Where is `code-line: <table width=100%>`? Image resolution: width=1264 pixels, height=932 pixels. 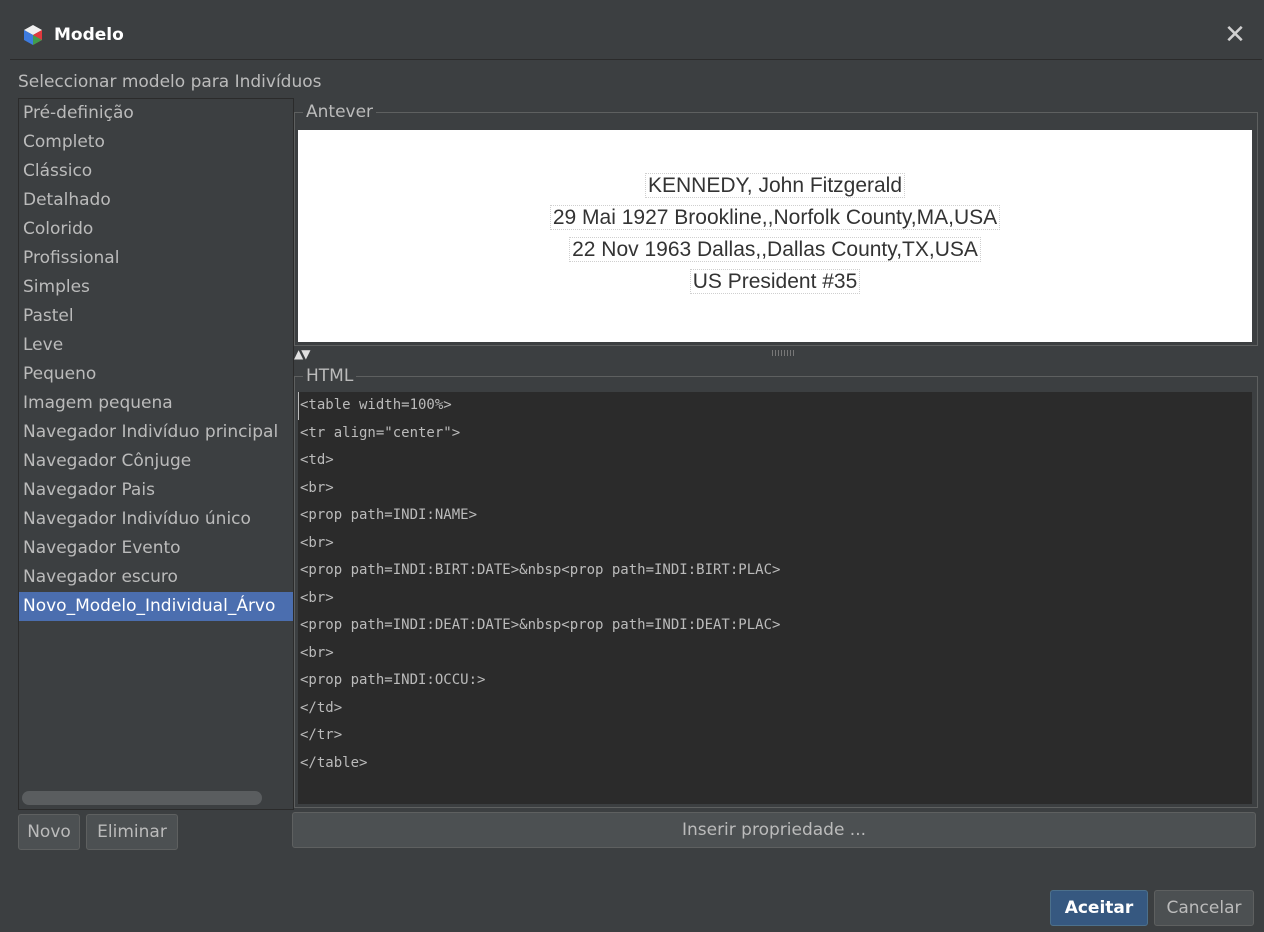
code-line: <table width=100%> is located at coordinates (775, 406).